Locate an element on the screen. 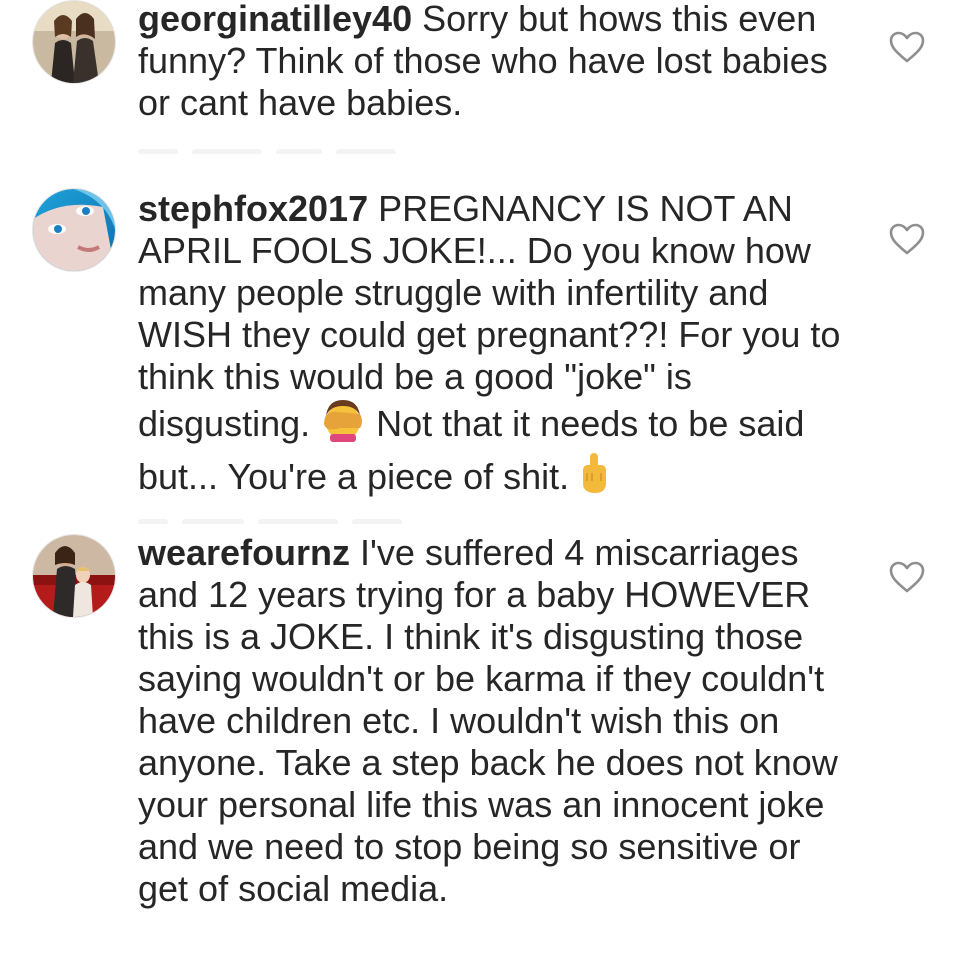 This screenshot has height=980, width=980. comment-username: stephfox2017 is located at coordinates (253, 208).